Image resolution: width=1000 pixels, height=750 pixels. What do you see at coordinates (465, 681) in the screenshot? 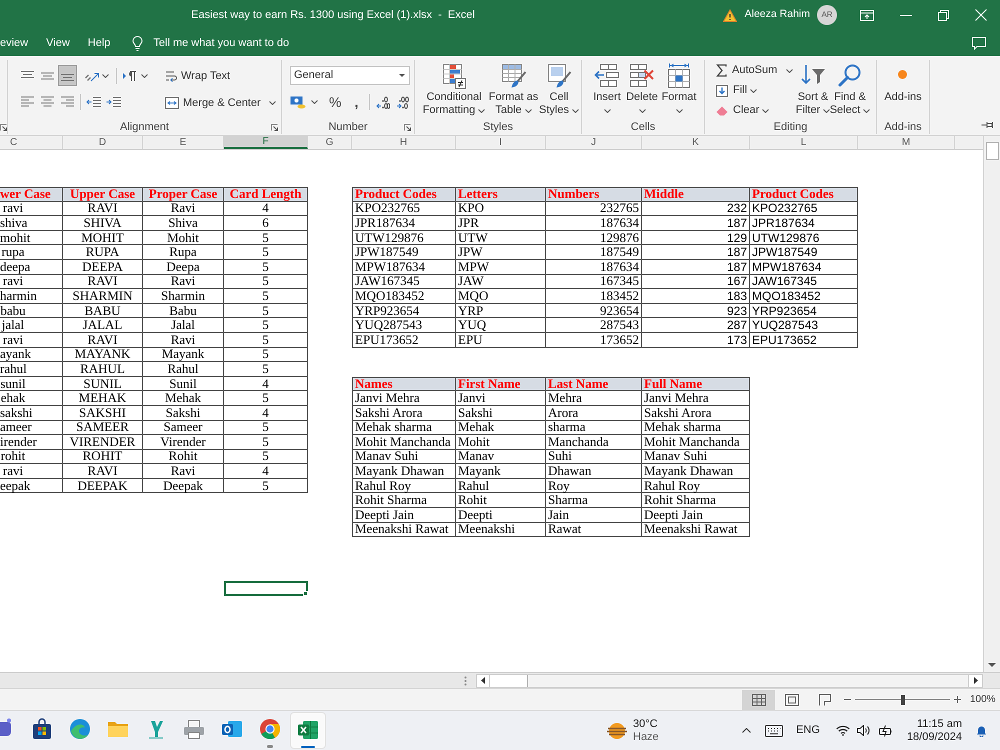
I see `splitter-handle-icon` at bounding box center [465, 681].